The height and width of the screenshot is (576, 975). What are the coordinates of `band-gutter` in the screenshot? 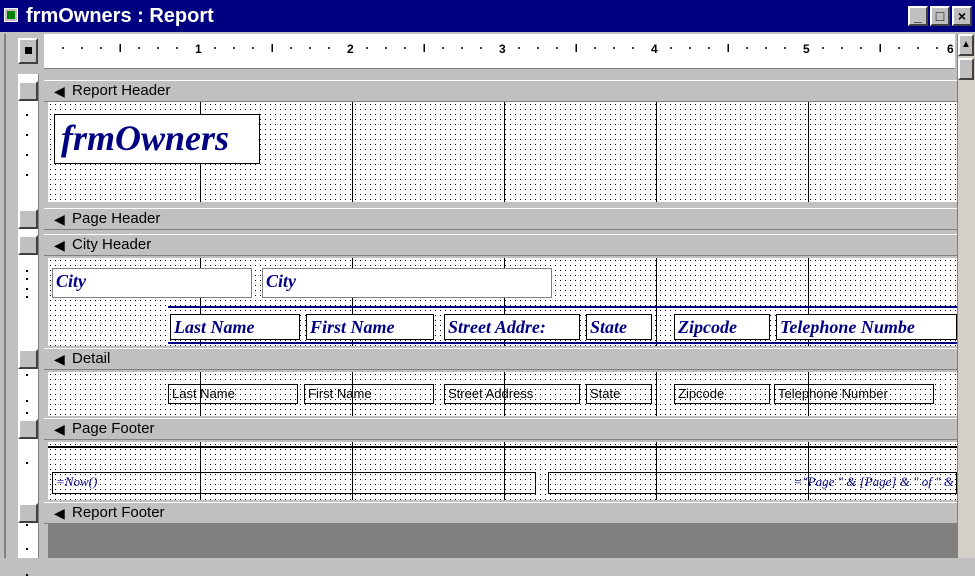 It's located at (10, 296).